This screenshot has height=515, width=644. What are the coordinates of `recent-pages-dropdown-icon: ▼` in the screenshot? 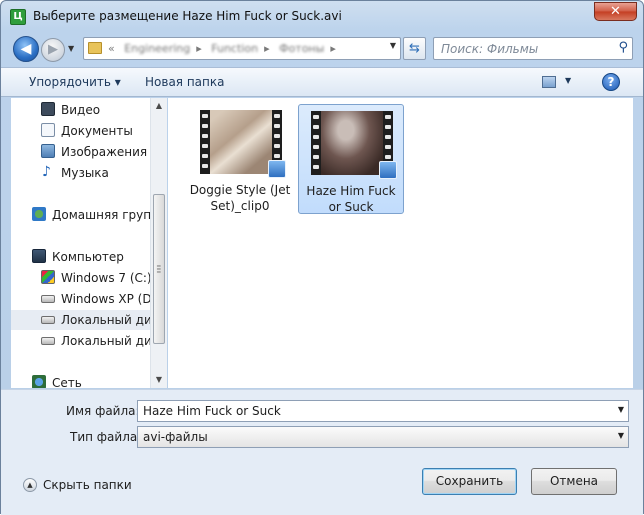 It's located at (73, 49).